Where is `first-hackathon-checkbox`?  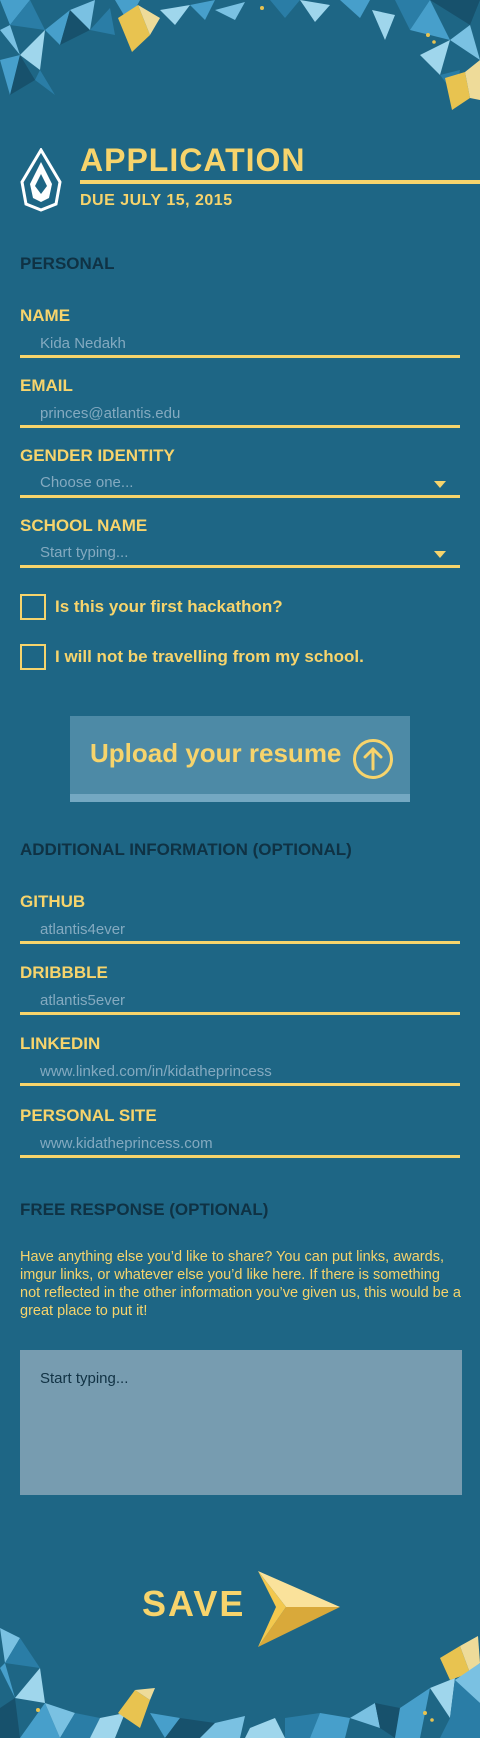
first-hackathon-checkbox is located at coordinates (33, 607).